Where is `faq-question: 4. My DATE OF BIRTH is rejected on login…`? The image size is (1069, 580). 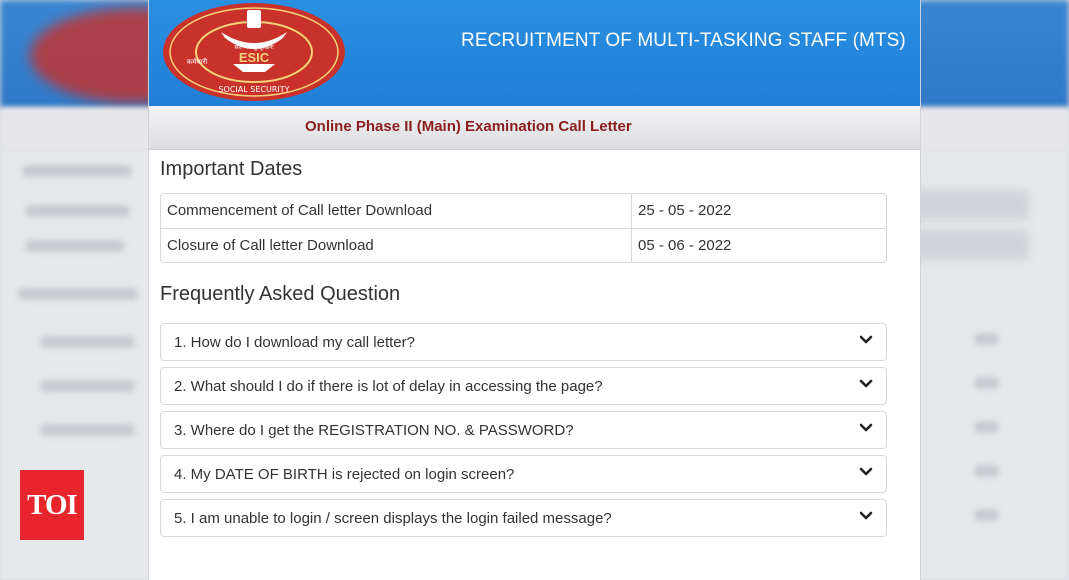
faq-question: 4. My DATE OF BIRTH is rejected on login… is located at coordinates (344, 474).